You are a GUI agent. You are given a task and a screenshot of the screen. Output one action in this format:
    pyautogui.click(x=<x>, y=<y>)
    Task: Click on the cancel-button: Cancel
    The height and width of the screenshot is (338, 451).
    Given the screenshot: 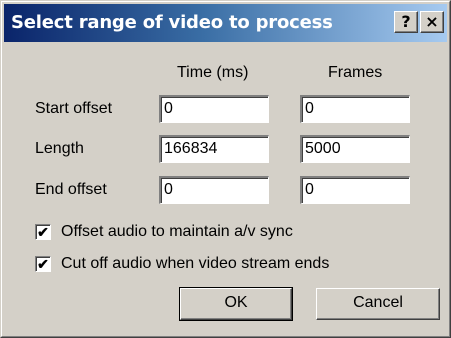 What is the action you would take?
    pyautogui.click(x=378, y=304)
    